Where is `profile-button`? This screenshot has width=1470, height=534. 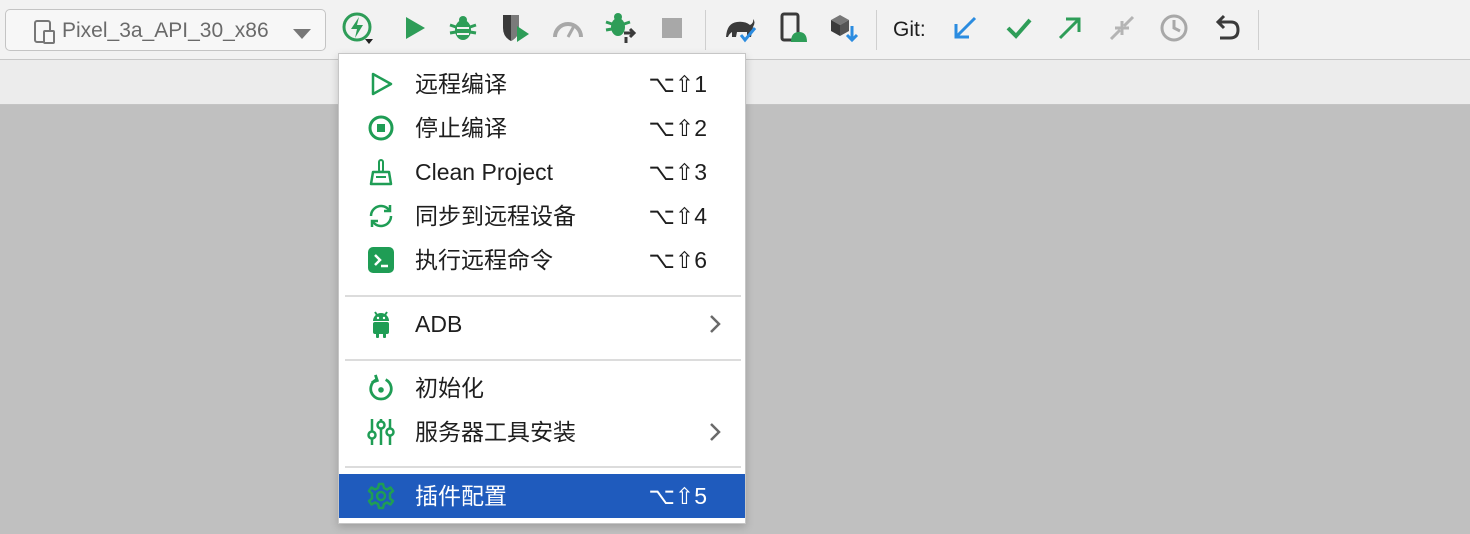
profile-button is located at coordinates (568, 30).